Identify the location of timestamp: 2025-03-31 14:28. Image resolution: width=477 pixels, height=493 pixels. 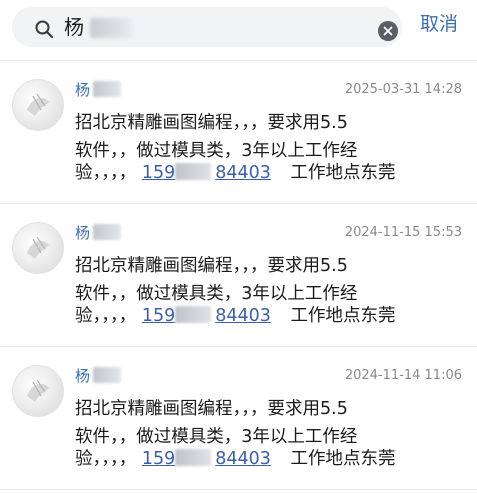
(403, 89).